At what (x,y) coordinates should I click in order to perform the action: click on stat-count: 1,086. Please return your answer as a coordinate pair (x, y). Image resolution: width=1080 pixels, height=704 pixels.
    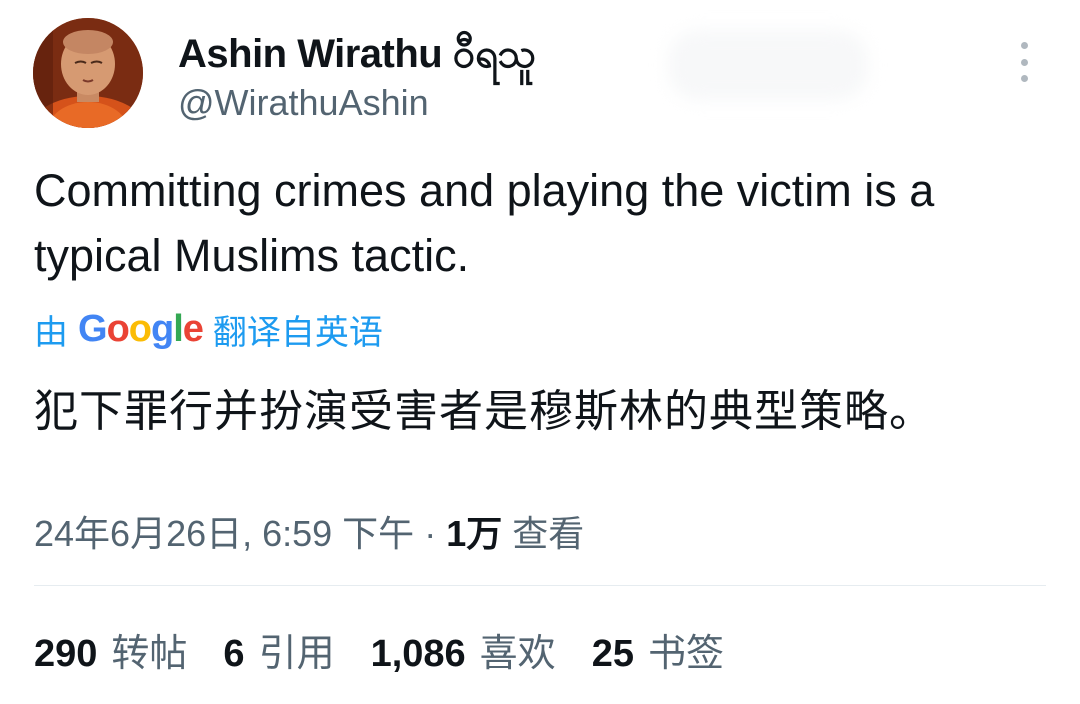
    Looking at the image, I should click on (418, 654).